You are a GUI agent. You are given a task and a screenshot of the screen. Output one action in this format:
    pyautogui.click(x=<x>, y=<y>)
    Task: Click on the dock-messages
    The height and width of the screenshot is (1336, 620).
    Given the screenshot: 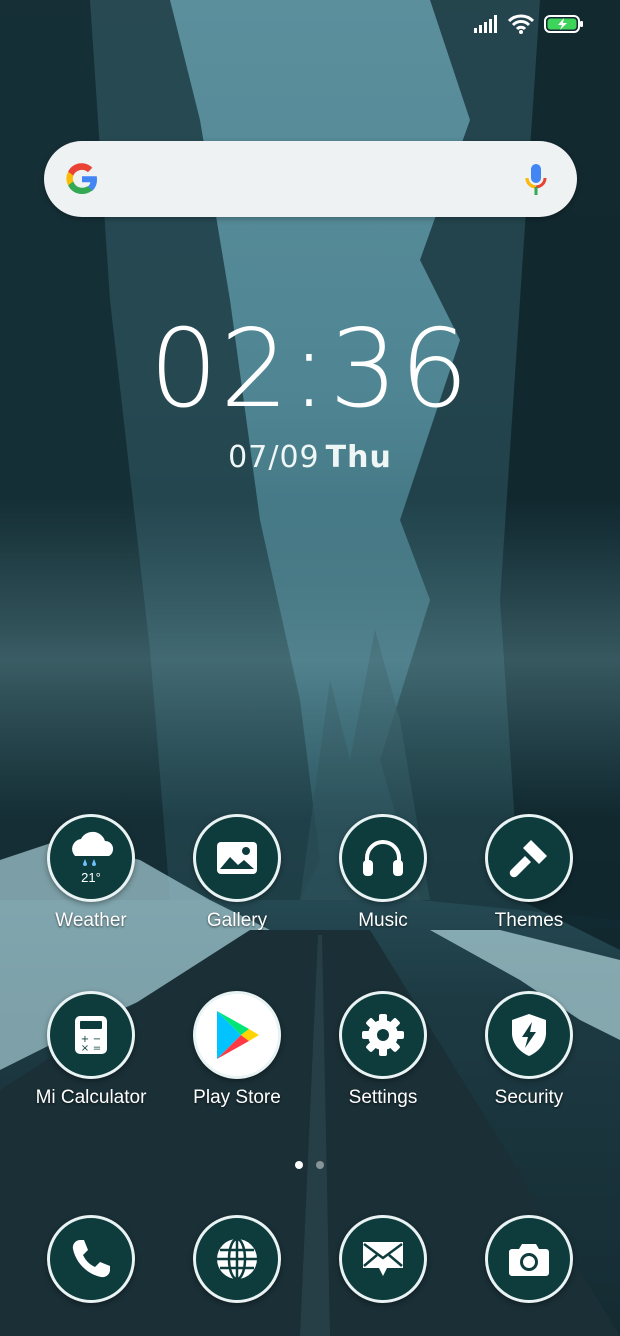 What is the action you would take?
    pyautogui.click(x=383, y=1259)
    